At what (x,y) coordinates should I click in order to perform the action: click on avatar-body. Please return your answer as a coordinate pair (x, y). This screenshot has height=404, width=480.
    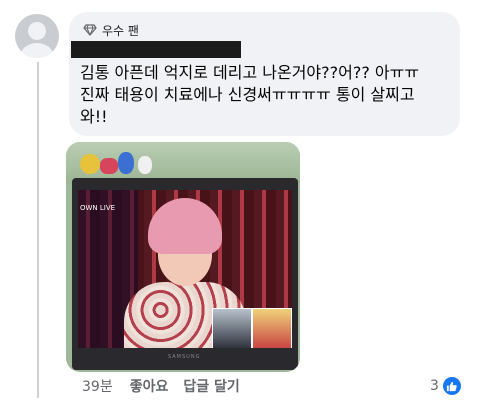
    Looking at the image, I should click on (37, 50).